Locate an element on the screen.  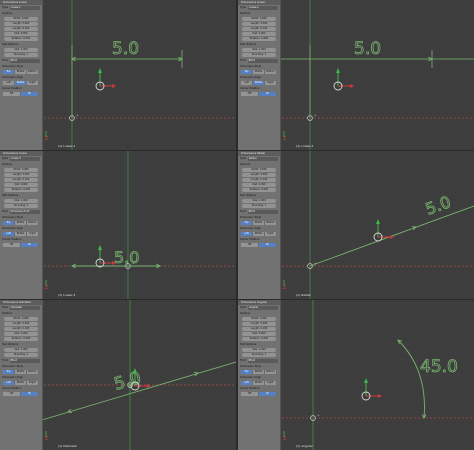
type-dropdown: Linear-1 is located at coordinates (24, 8).